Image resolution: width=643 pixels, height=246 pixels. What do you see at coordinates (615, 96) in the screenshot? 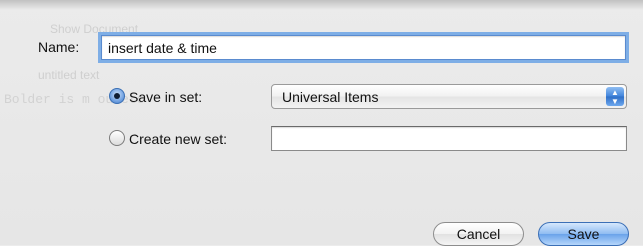
I see `up-down-chevron-icon: ▲ ▼` at bounding box center [615, 96].